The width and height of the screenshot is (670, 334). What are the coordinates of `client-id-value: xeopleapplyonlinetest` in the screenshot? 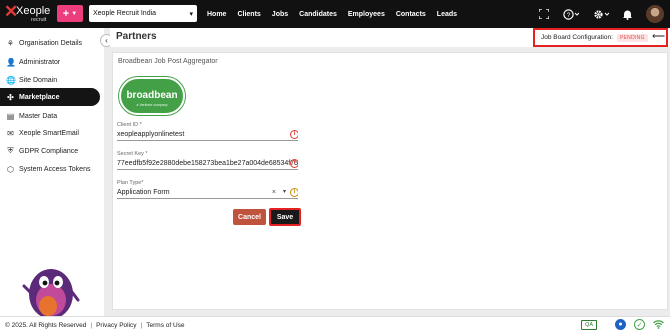 It's located at (151, 134).